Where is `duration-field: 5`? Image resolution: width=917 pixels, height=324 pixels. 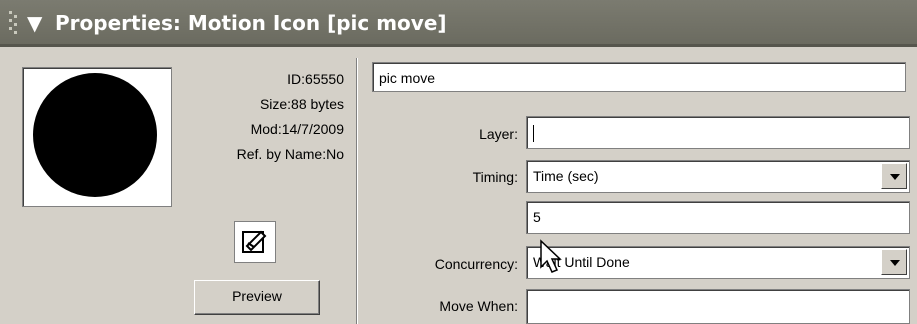
duration-field: 5 is located at coordinates (718, 217).